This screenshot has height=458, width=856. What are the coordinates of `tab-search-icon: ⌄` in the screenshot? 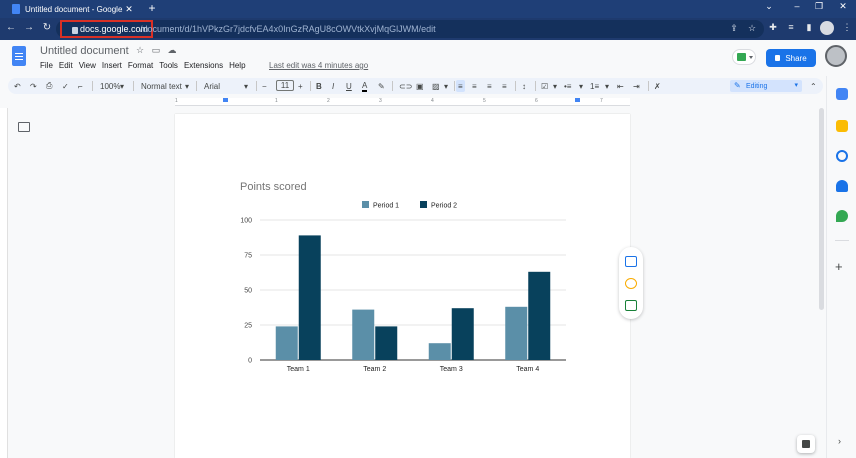 It's located at (769, 6).